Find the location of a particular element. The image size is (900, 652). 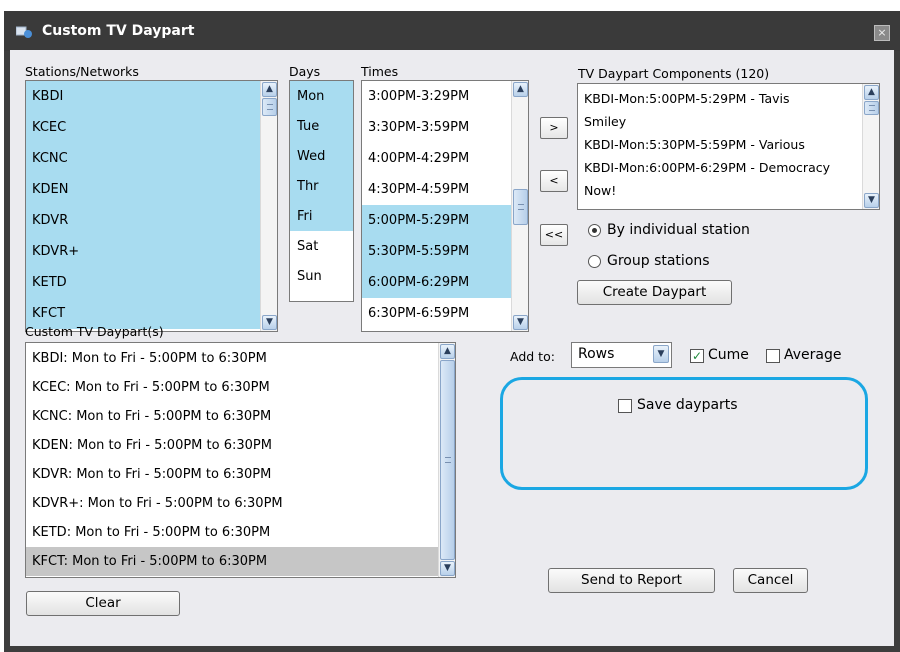

create-daypart-button: Create Daypart is located at coordinates (654, 292).